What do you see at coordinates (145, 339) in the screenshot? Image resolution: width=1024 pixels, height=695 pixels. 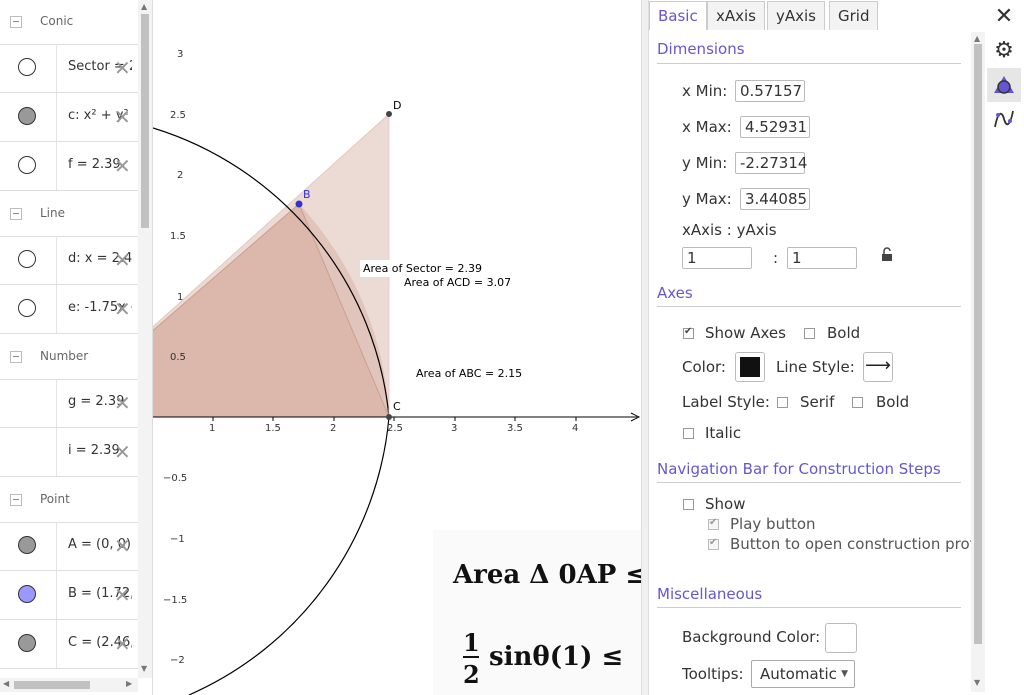 I see `algebra-vertical-scrollbar: ▲ ▼` at bounding box center [145, 339].